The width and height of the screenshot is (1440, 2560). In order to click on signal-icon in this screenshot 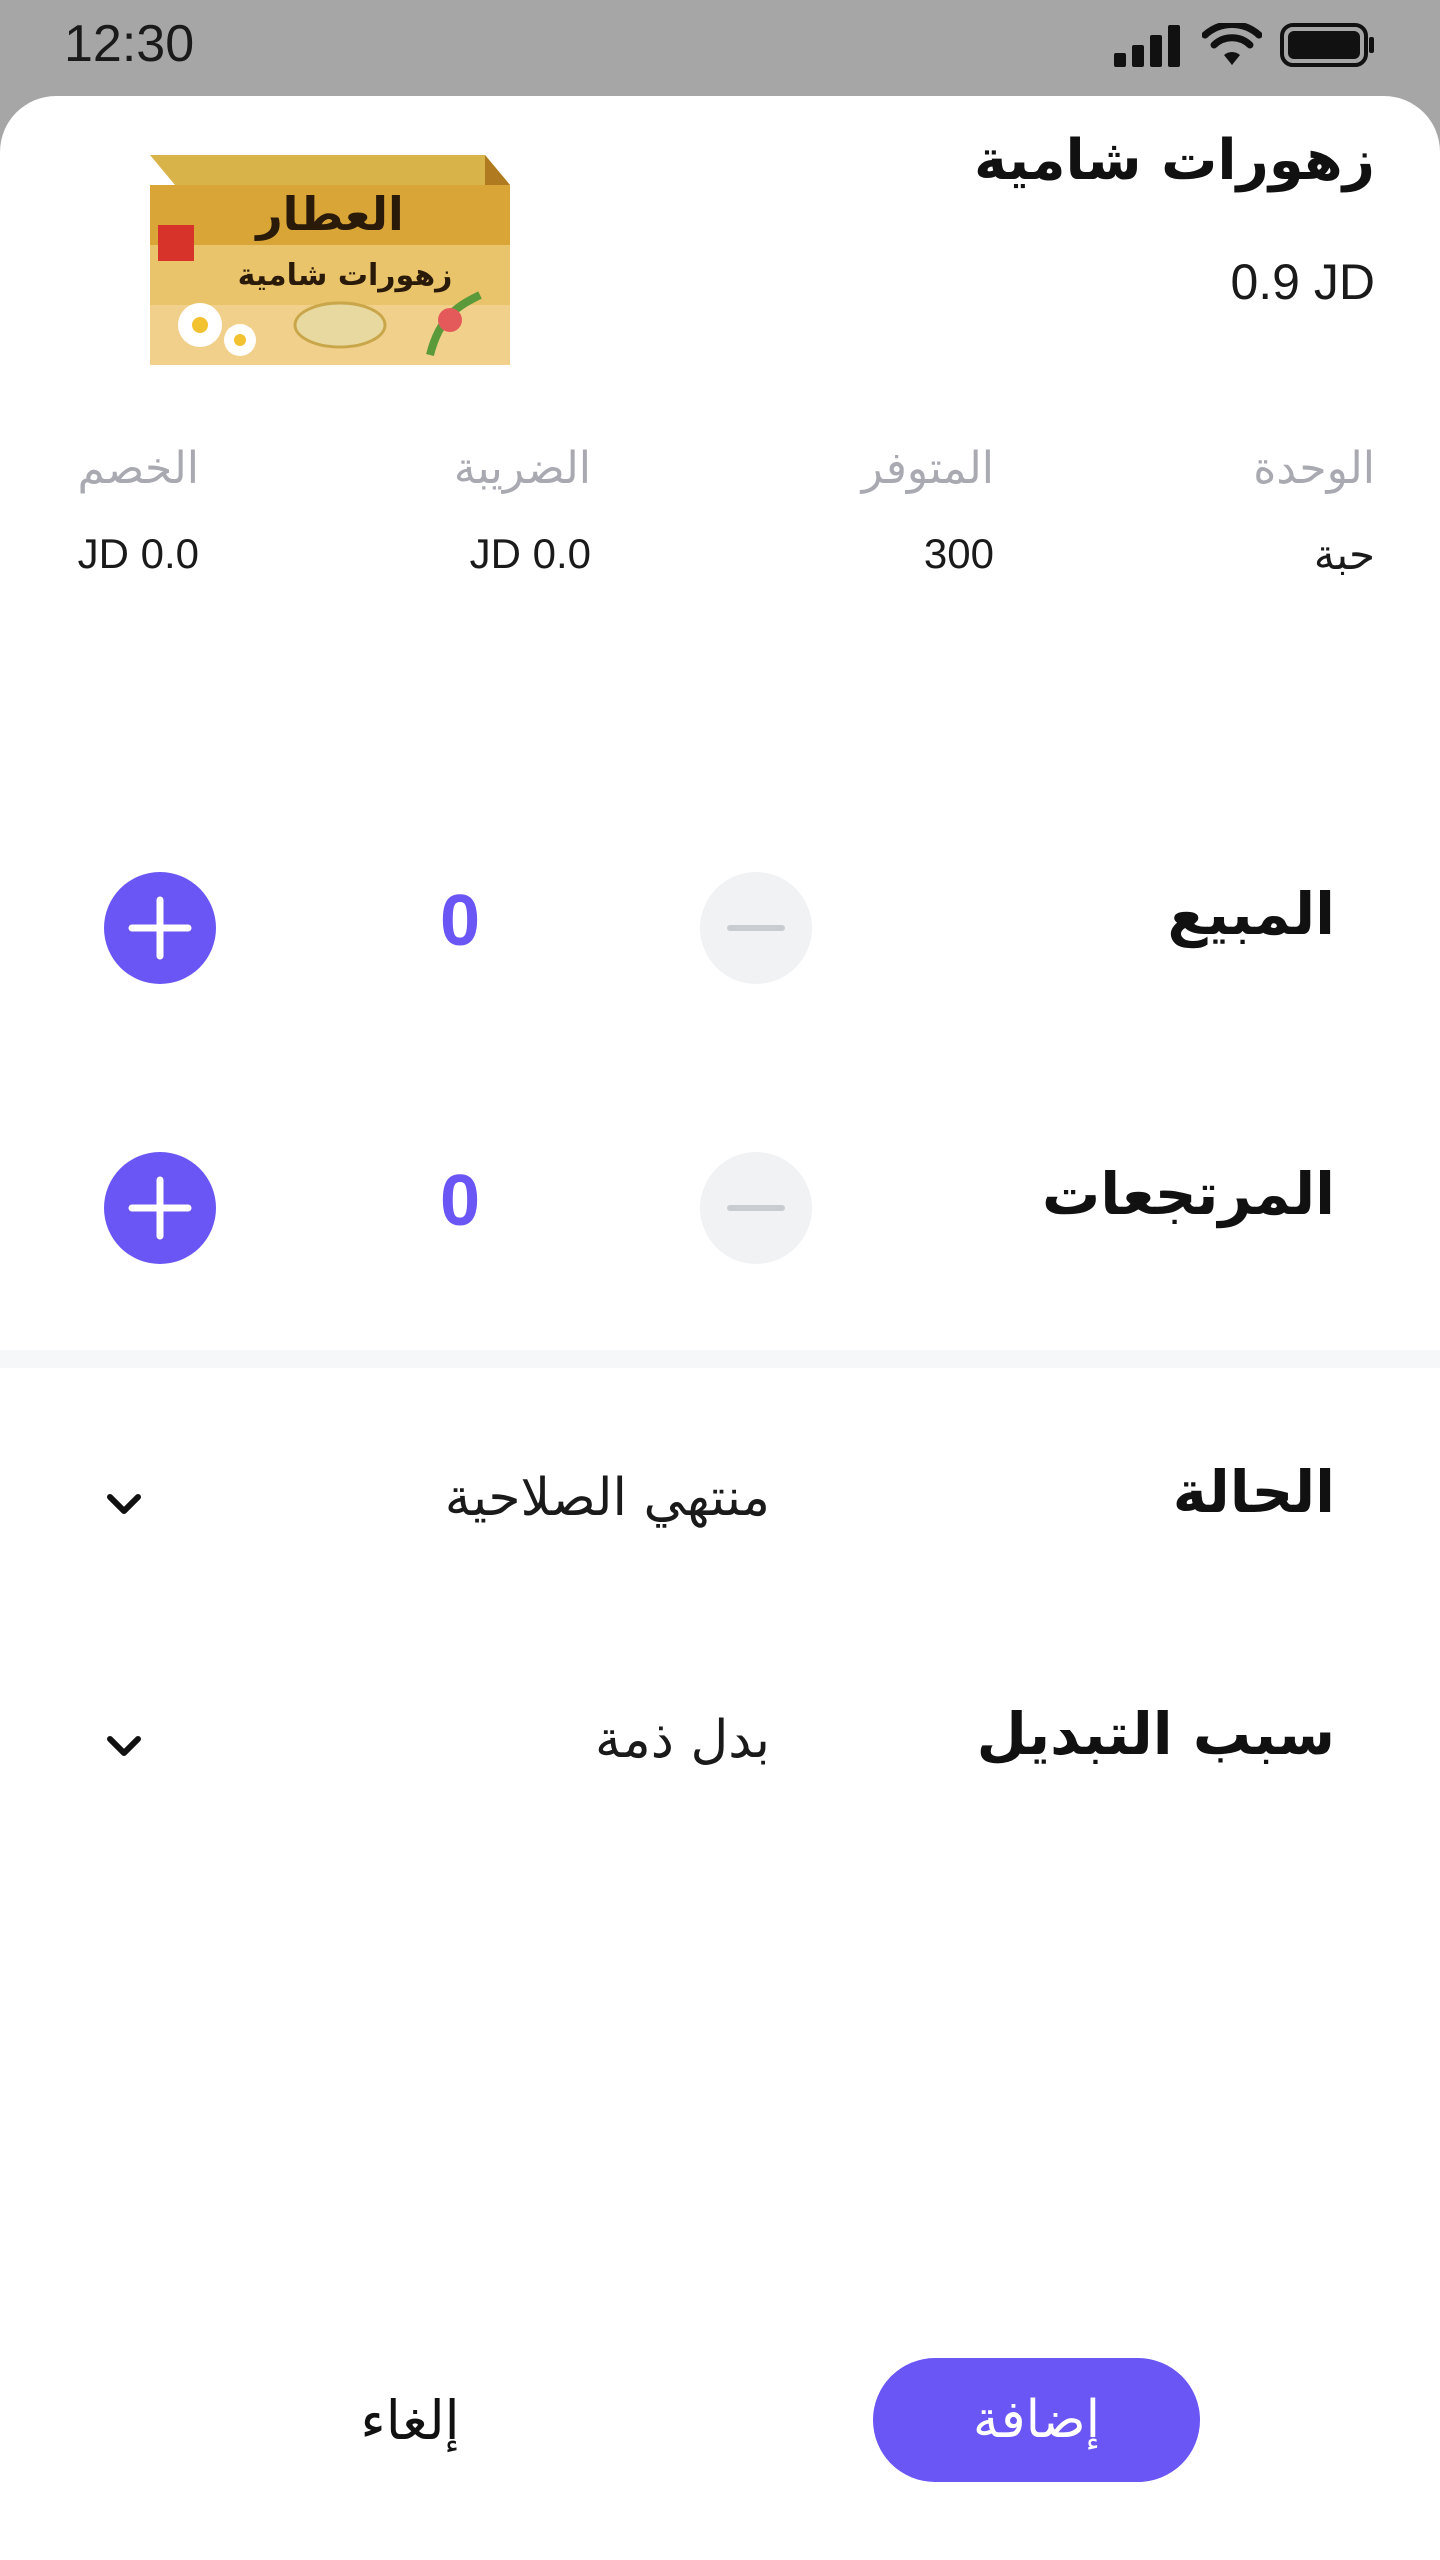, I will do `click(1147, 46)`.